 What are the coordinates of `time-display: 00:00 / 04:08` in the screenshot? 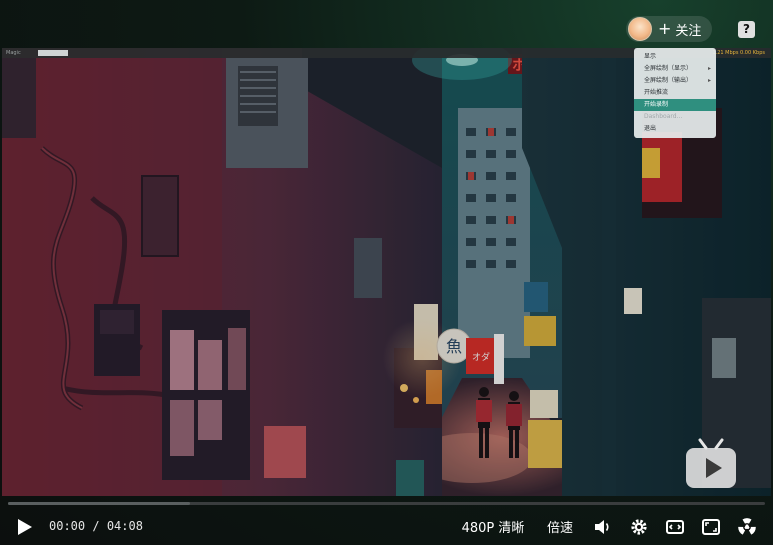 It's located at (96, 526).